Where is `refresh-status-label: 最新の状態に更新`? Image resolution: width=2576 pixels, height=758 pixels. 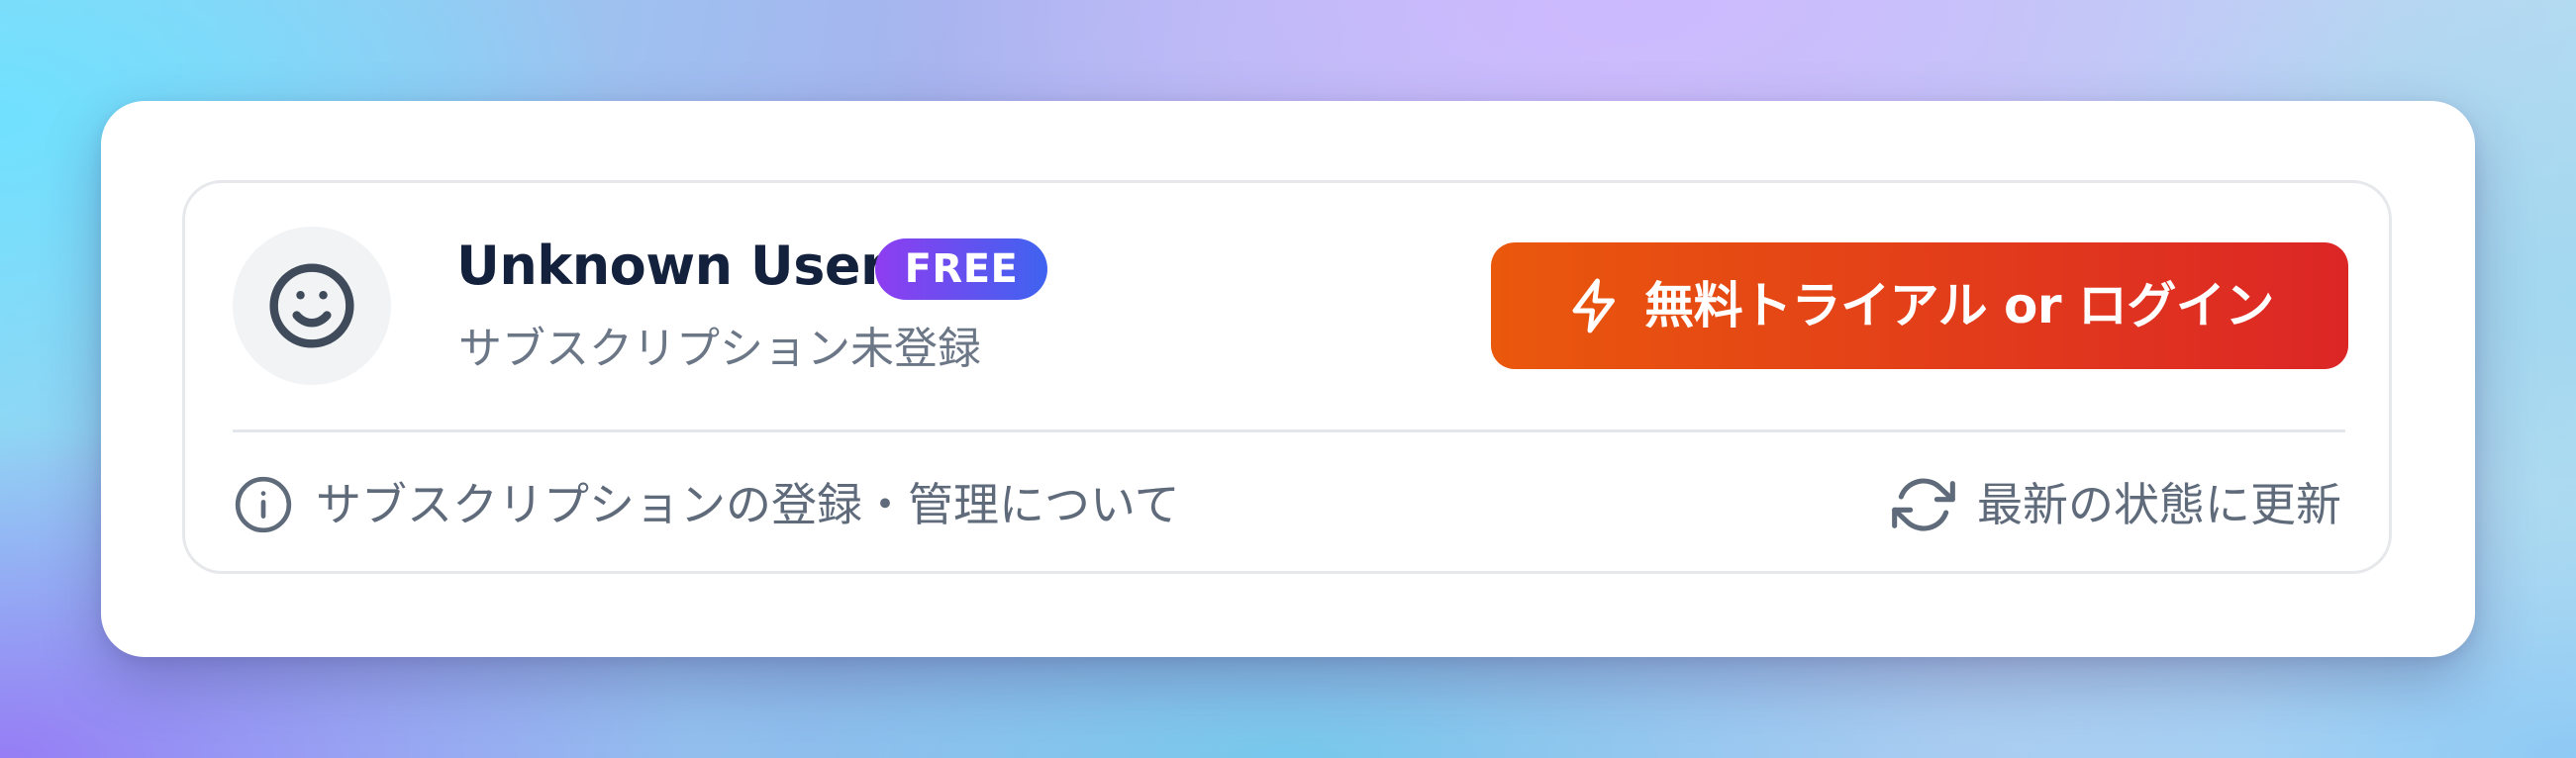
refresh-status-label: 最新の状態に更新 is located at coordinates (2159, 504).